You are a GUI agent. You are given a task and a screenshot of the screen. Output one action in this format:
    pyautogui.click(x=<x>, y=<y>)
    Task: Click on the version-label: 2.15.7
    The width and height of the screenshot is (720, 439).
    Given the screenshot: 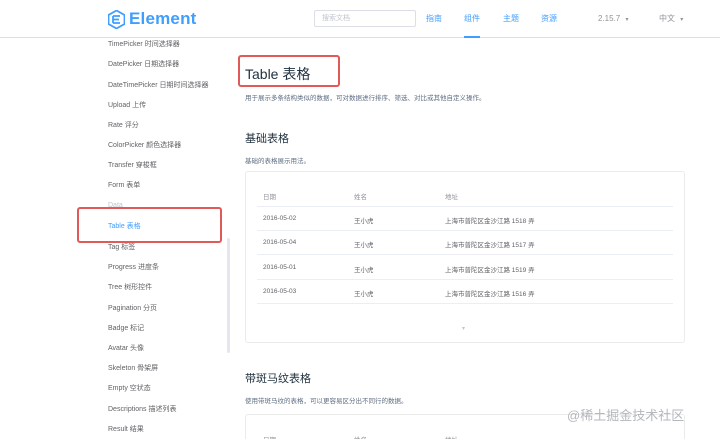 What is the action you would take?
    pyautogui.click(x=609, y=18)
    